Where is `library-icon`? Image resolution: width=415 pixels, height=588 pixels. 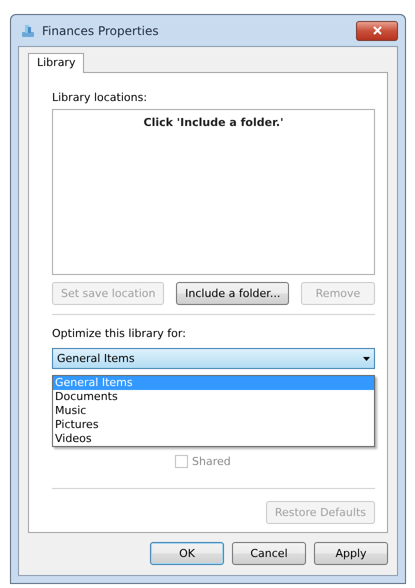 library-icon is located at coordinates (28, 30).